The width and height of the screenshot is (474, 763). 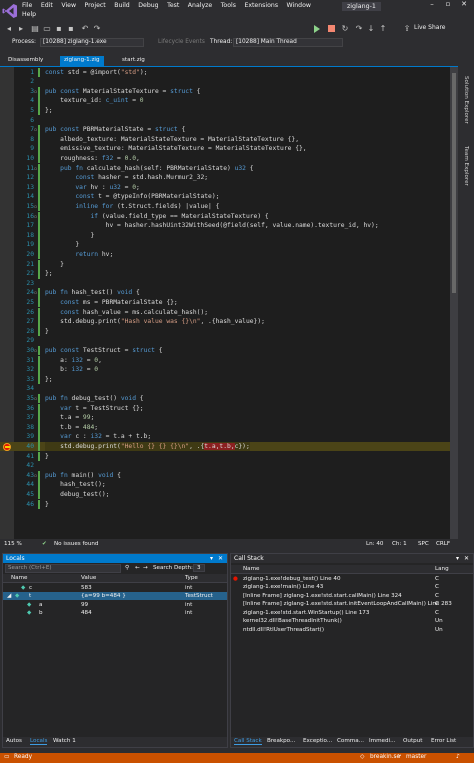 What do you see at coordinates (47, 5) in the screenshot?
I see `menu-edit: Edit` at bounding box center [47, 5].